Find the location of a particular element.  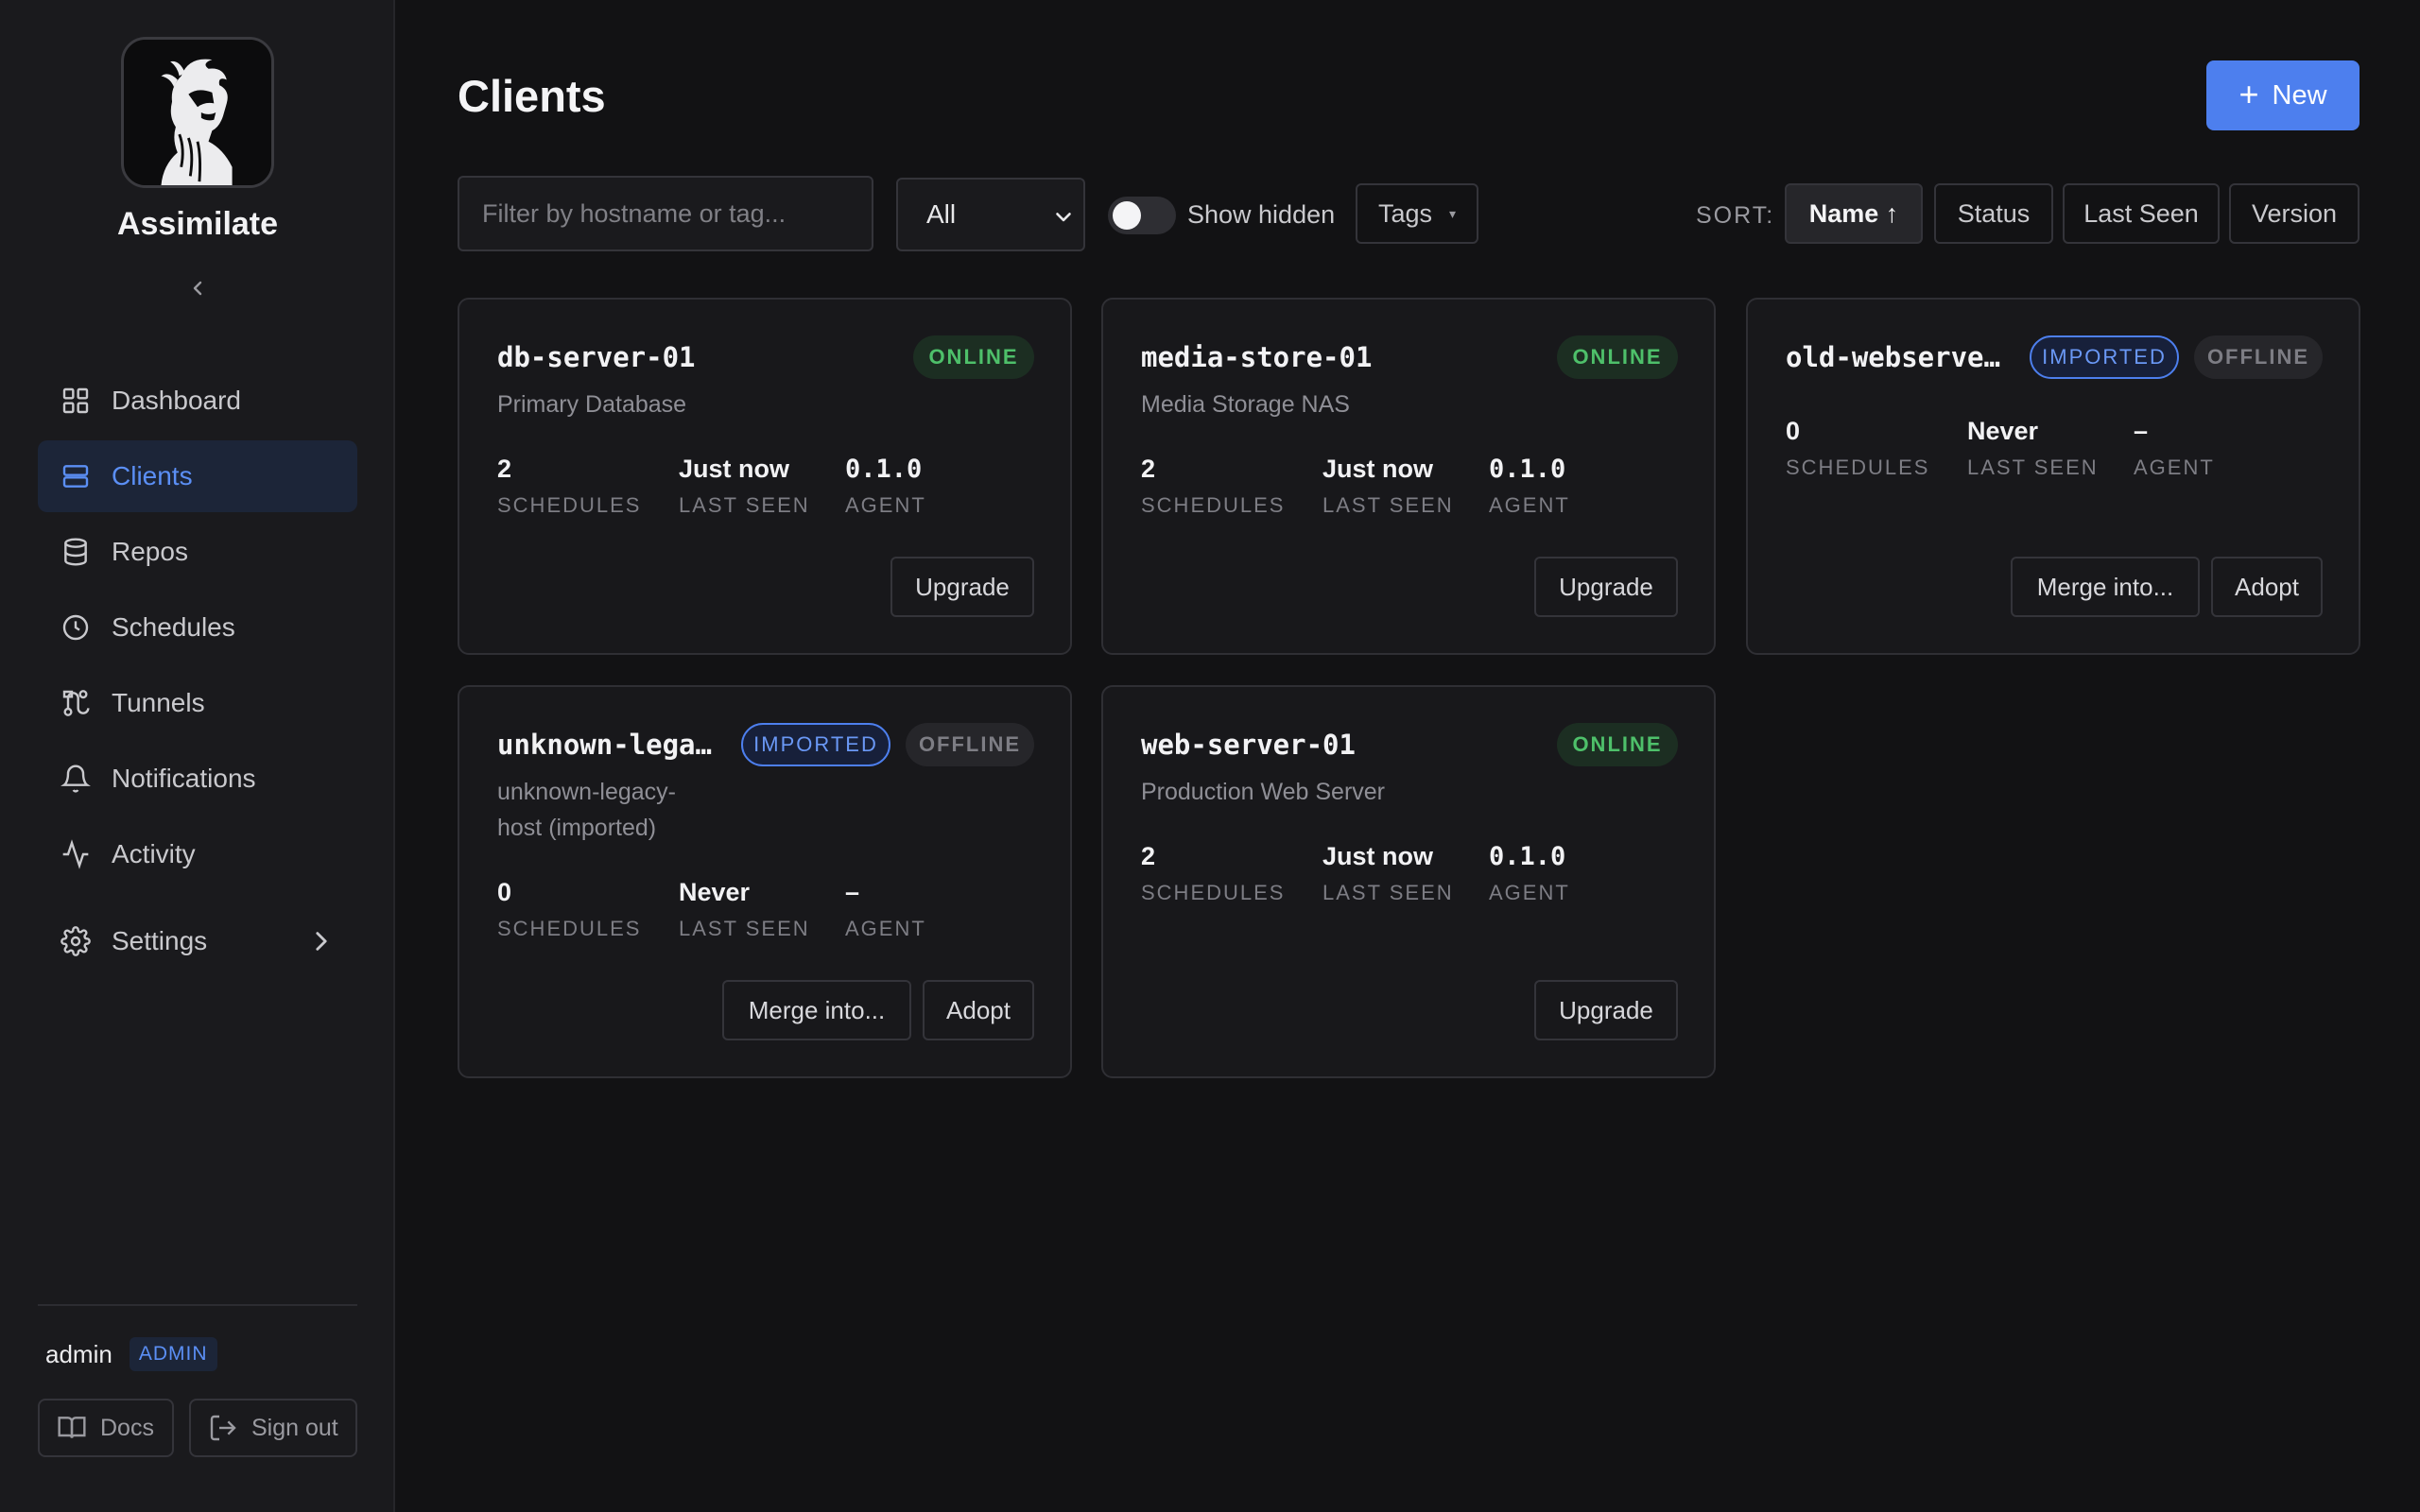

filter-input is located at coordinates (665, 213).